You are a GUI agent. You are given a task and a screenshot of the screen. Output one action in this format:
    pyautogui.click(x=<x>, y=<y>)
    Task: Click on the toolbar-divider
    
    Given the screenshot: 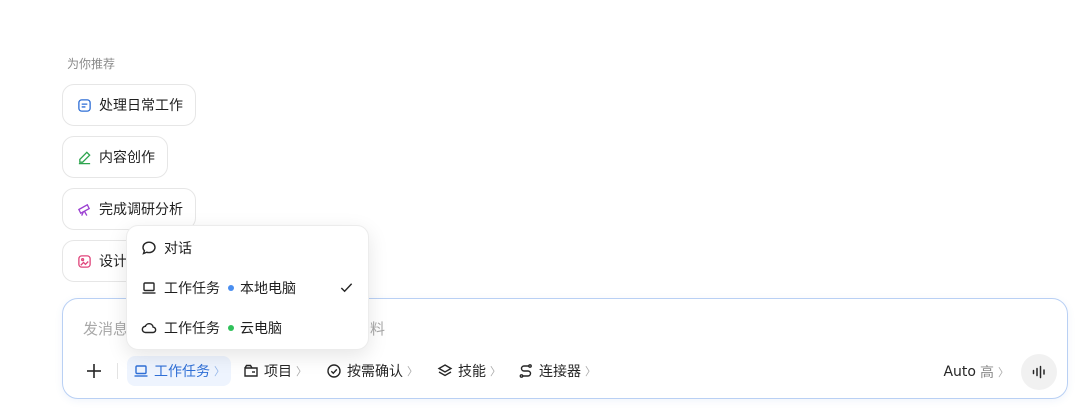 What is the action you would take?
    pyautogui.click(x=117, y=371)
    